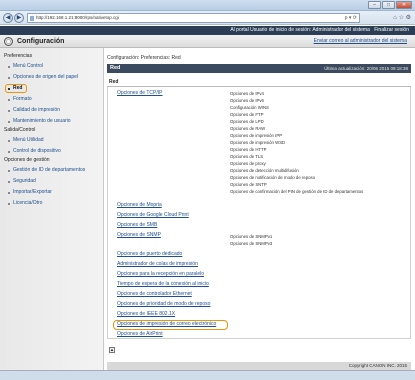 This screenshot has width=415, height=380. I want to click on section-title: Red, so click(259, 82).